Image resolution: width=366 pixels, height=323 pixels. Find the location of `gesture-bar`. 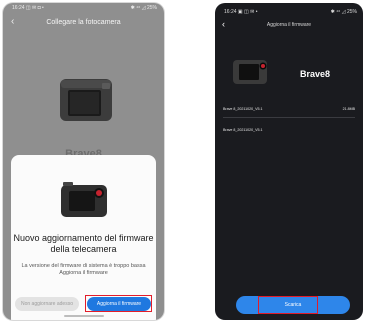

gesture-bar is located at coordinates (83, 316).